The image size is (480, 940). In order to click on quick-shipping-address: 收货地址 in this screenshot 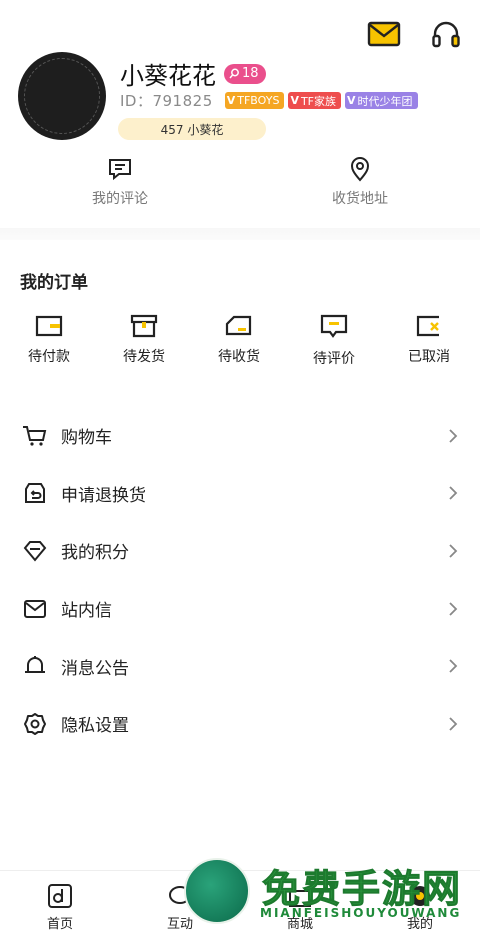, I will do `click(360, 182)`.